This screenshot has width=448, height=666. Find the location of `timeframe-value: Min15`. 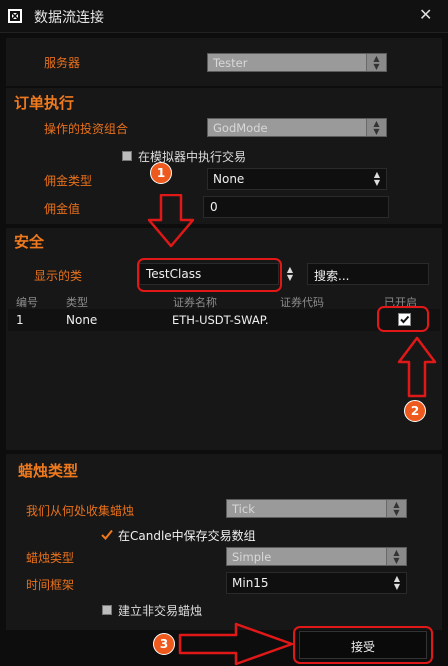

timeframe-value: Min15 is located at coordinates (250, 583).